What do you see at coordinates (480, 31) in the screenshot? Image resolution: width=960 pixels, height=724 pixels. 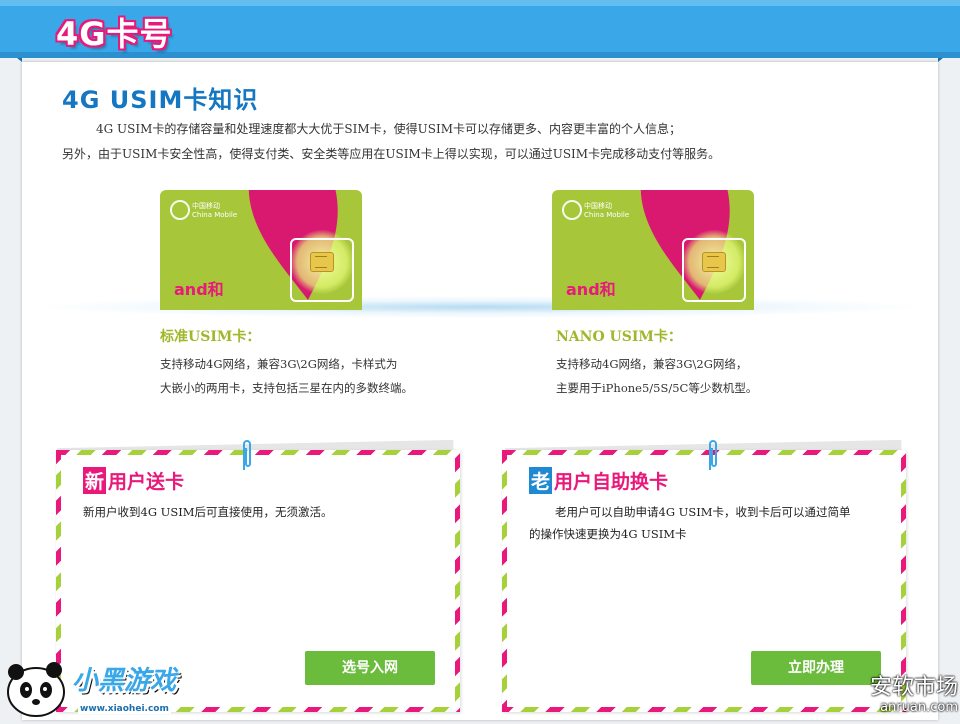 I see `header-banner: 4G卡号` at bounding box center [480, 31].